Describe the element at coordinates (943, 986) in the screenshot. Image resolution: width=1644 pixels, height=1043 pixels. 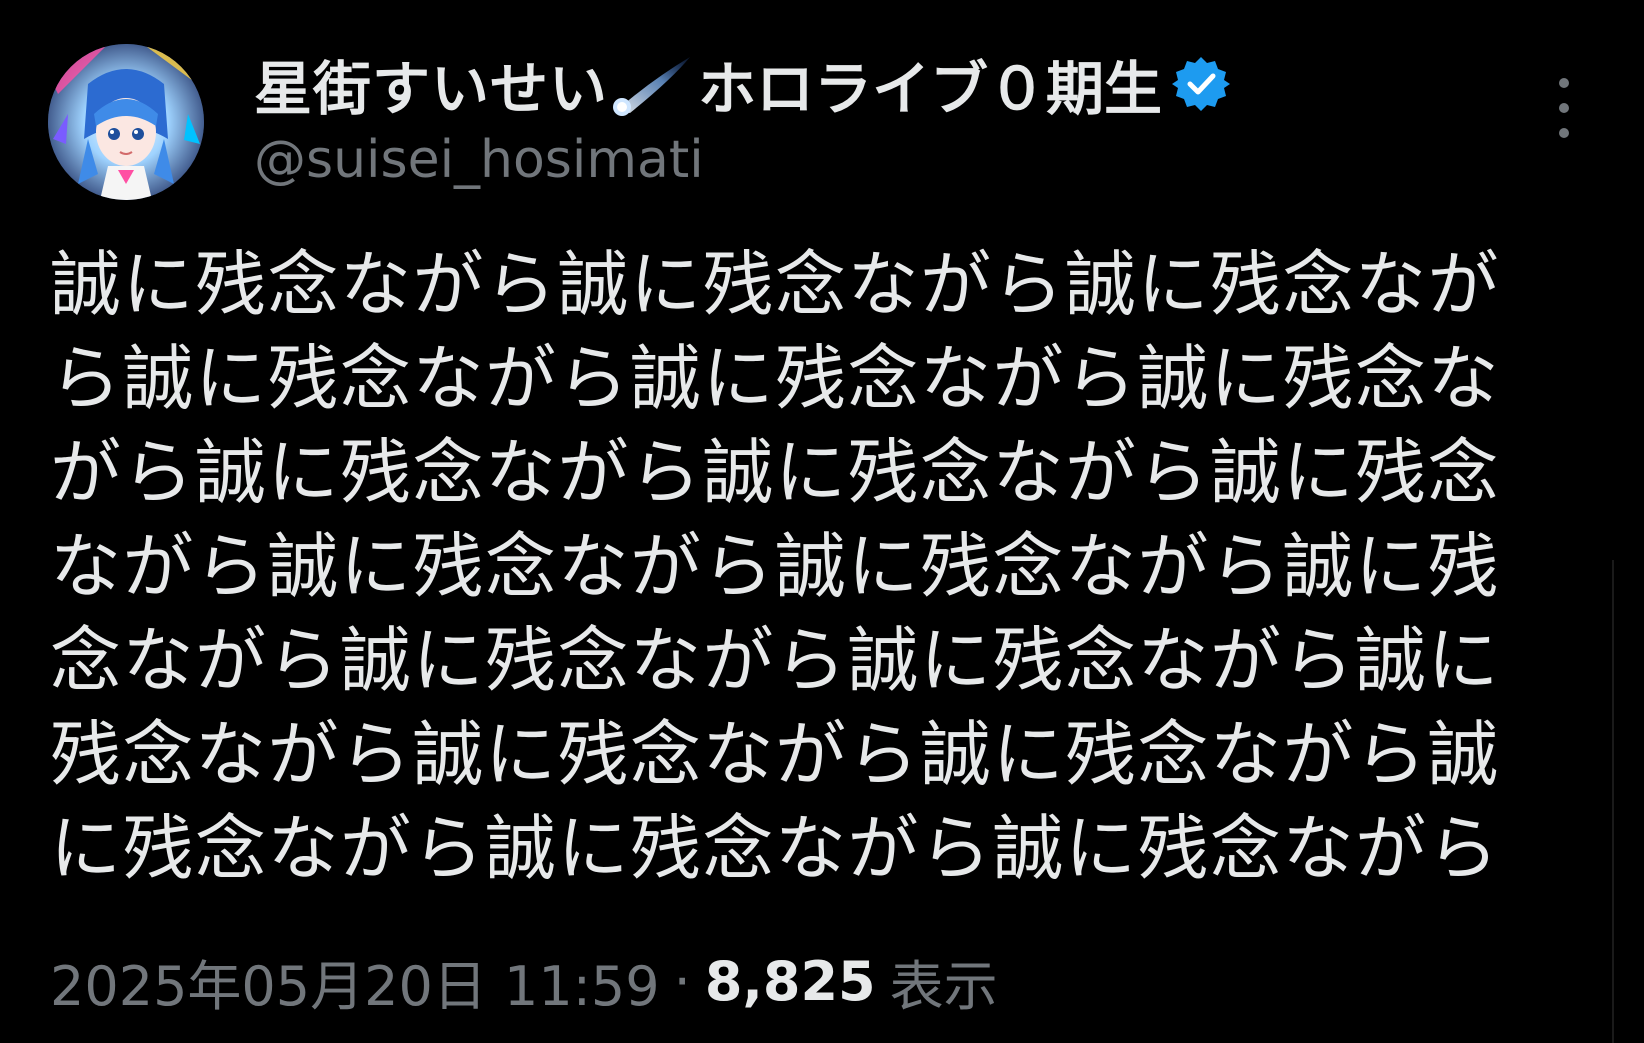
I see `view-label: 表示` at that location.